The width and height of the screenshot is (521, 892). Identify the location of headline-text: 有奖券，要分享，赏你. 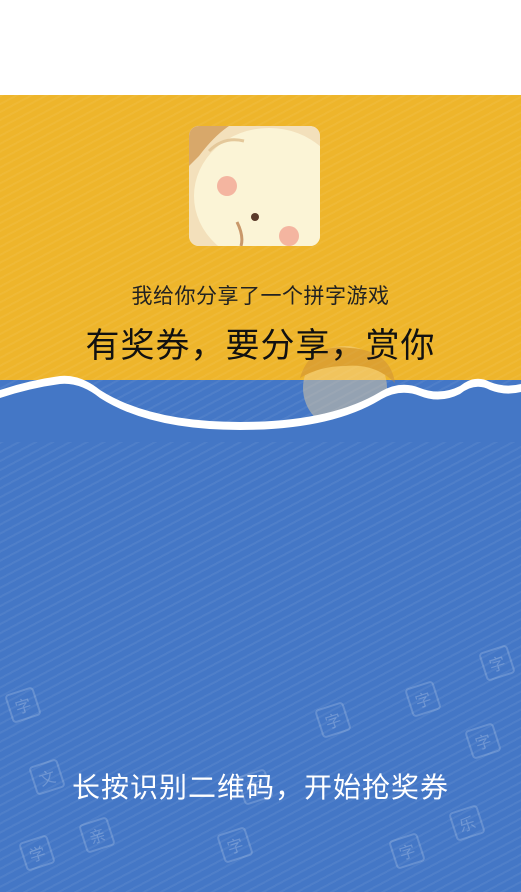
(260, 346).